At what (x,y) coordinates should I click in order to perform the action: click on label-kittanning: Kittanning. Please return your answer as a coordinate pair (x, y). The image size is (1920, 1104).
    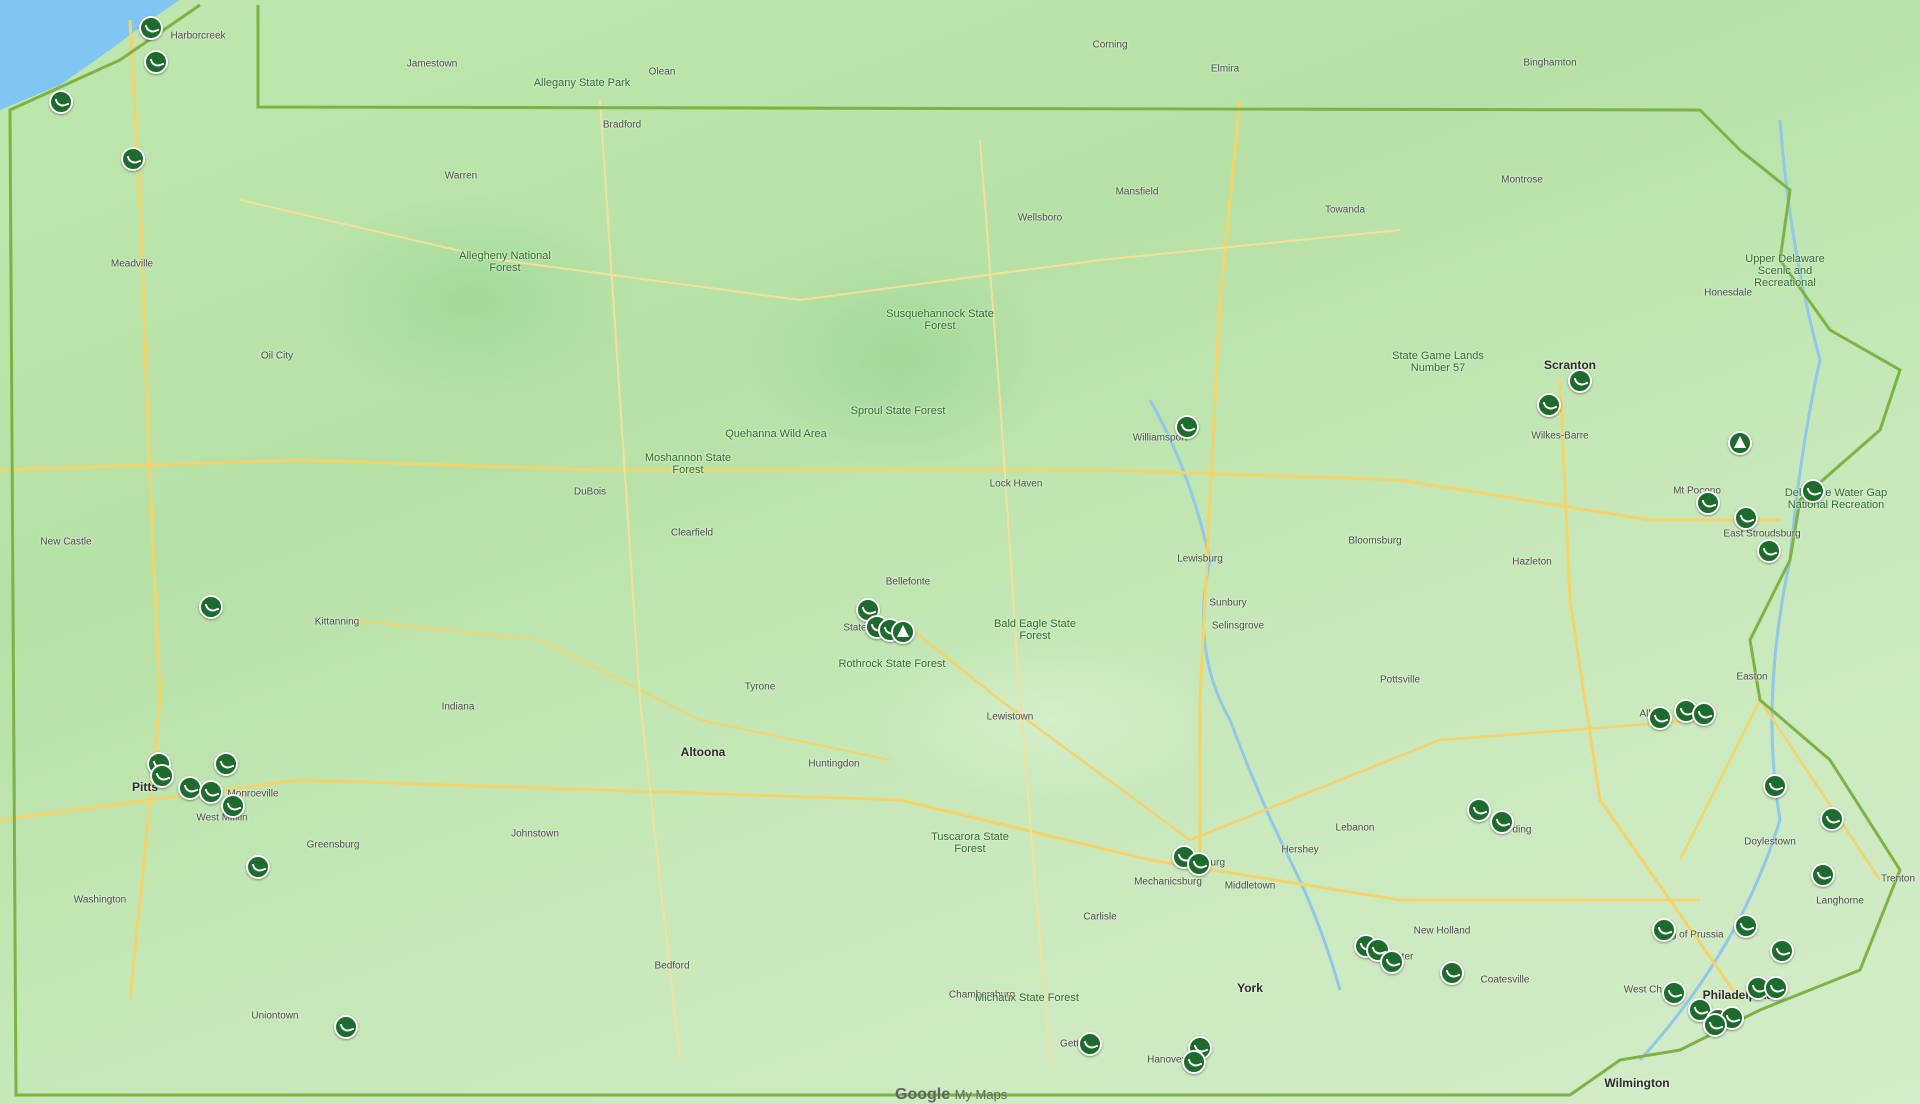
    Looking at the image, I should click on (337, 622).